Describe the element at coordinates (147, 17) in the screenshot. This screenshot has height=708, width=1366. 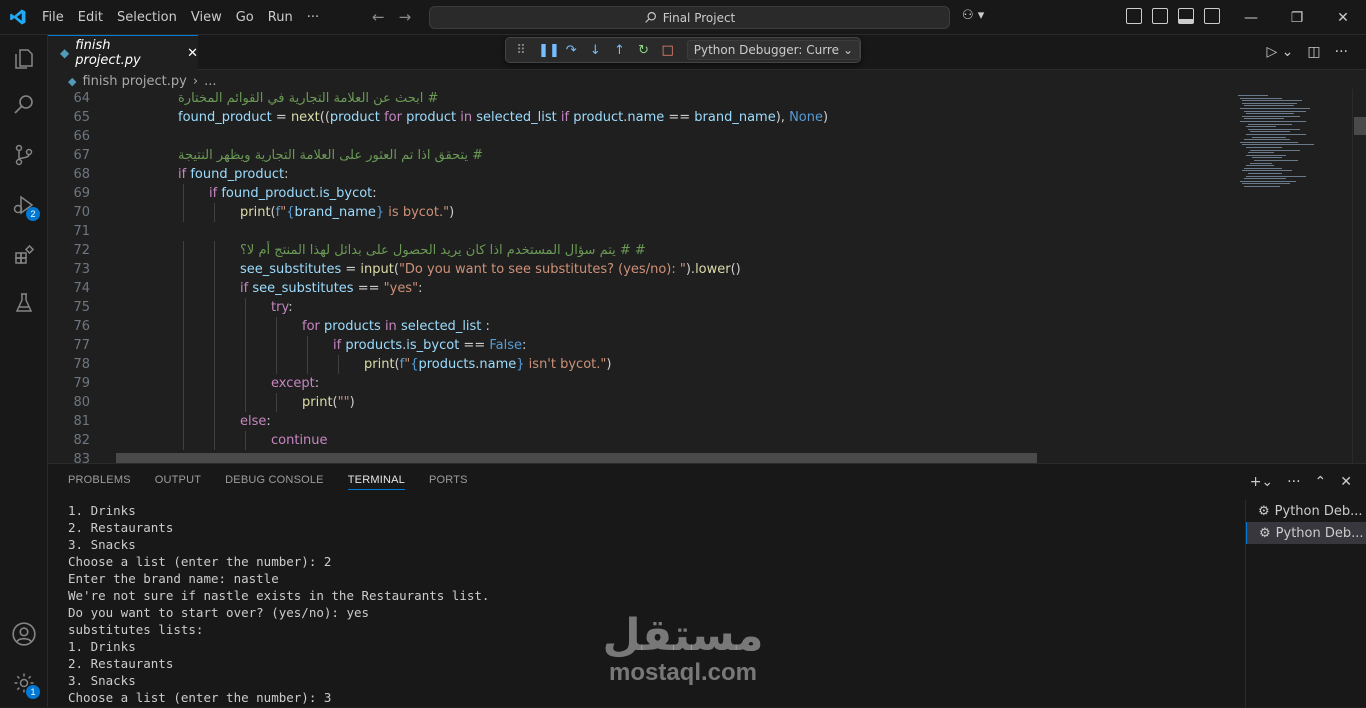
I see `menu-item: Selection` at that location.